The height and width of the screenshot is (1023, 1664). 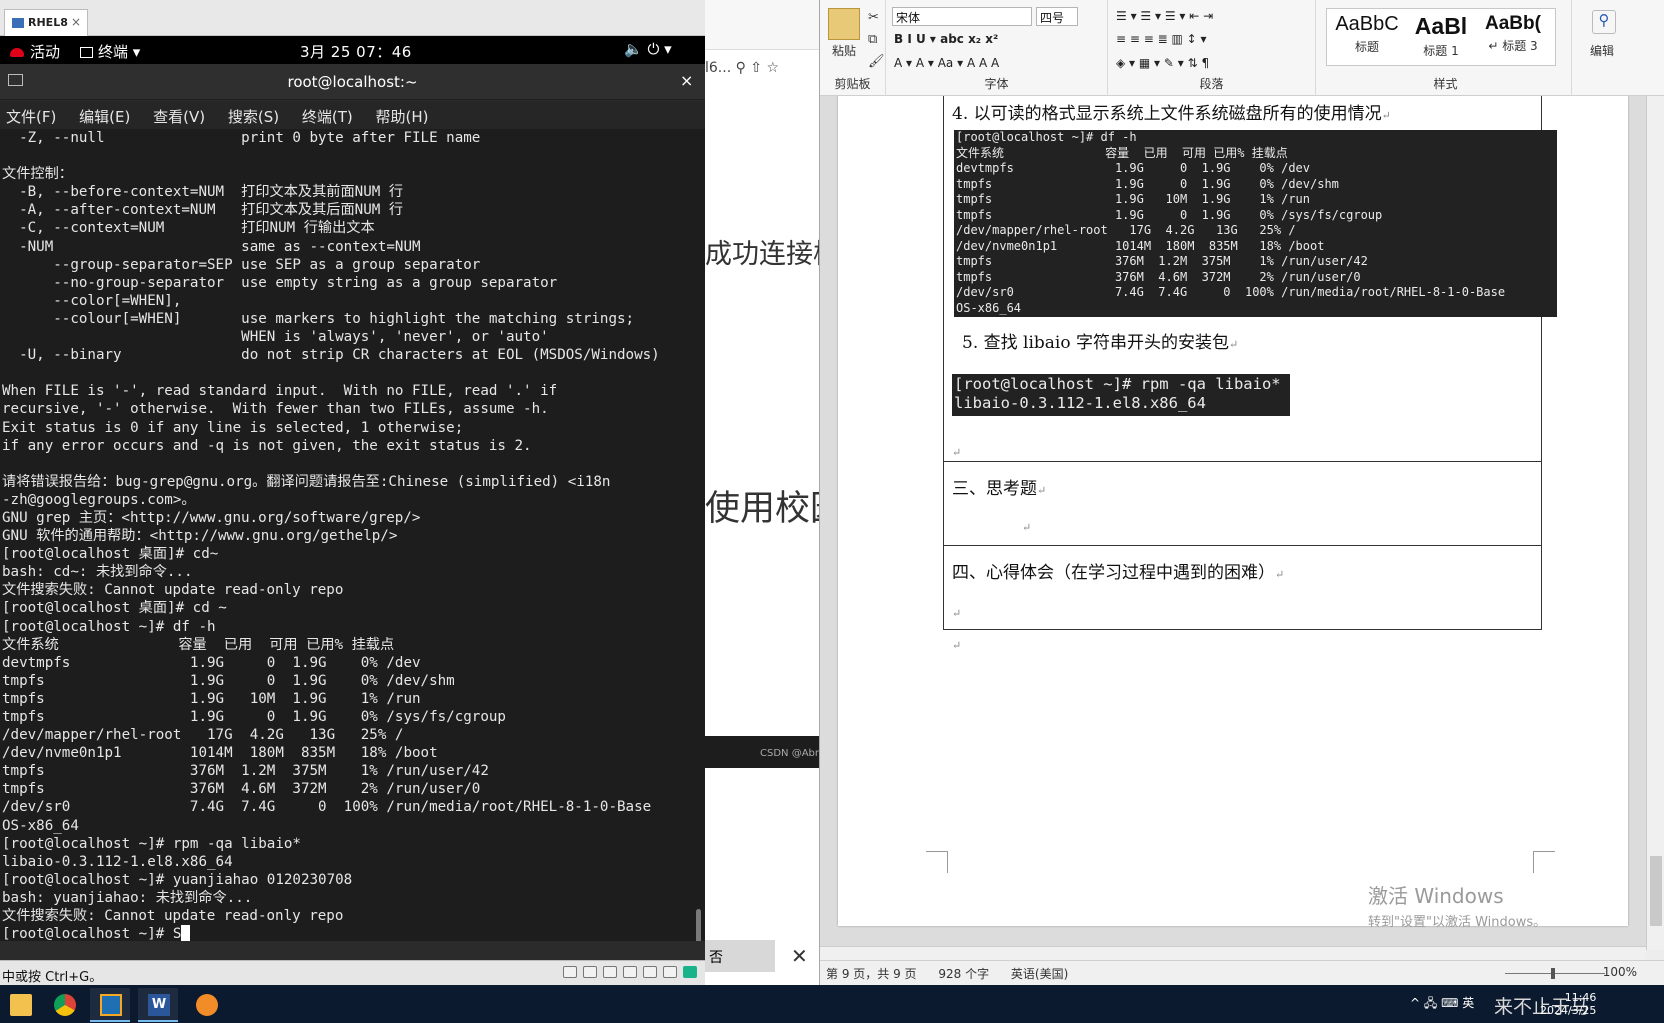 I want to click on font-effects-row: A ▾ A ▾ Aa ▾ A A A, so click(x=946, y=63).